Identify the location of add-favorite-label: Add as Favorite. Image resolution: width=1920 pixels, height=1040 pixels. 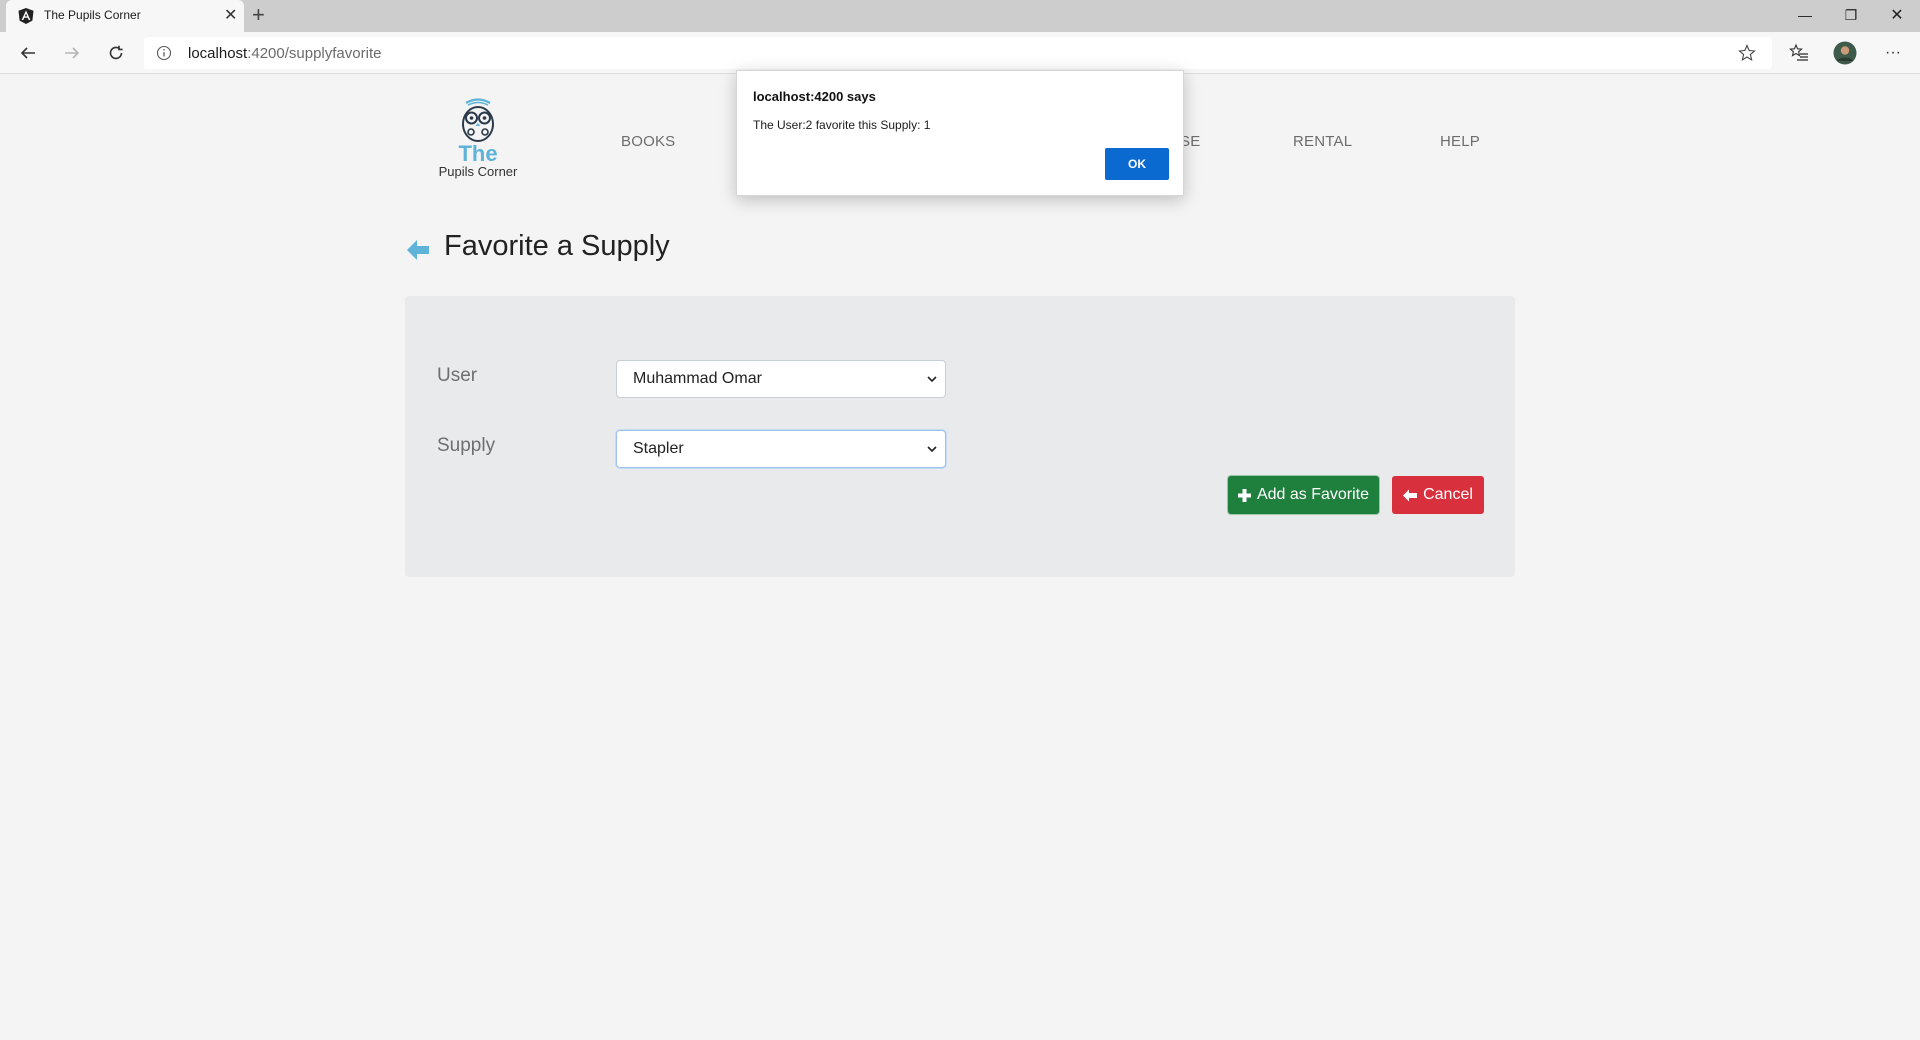
(1313, 494).